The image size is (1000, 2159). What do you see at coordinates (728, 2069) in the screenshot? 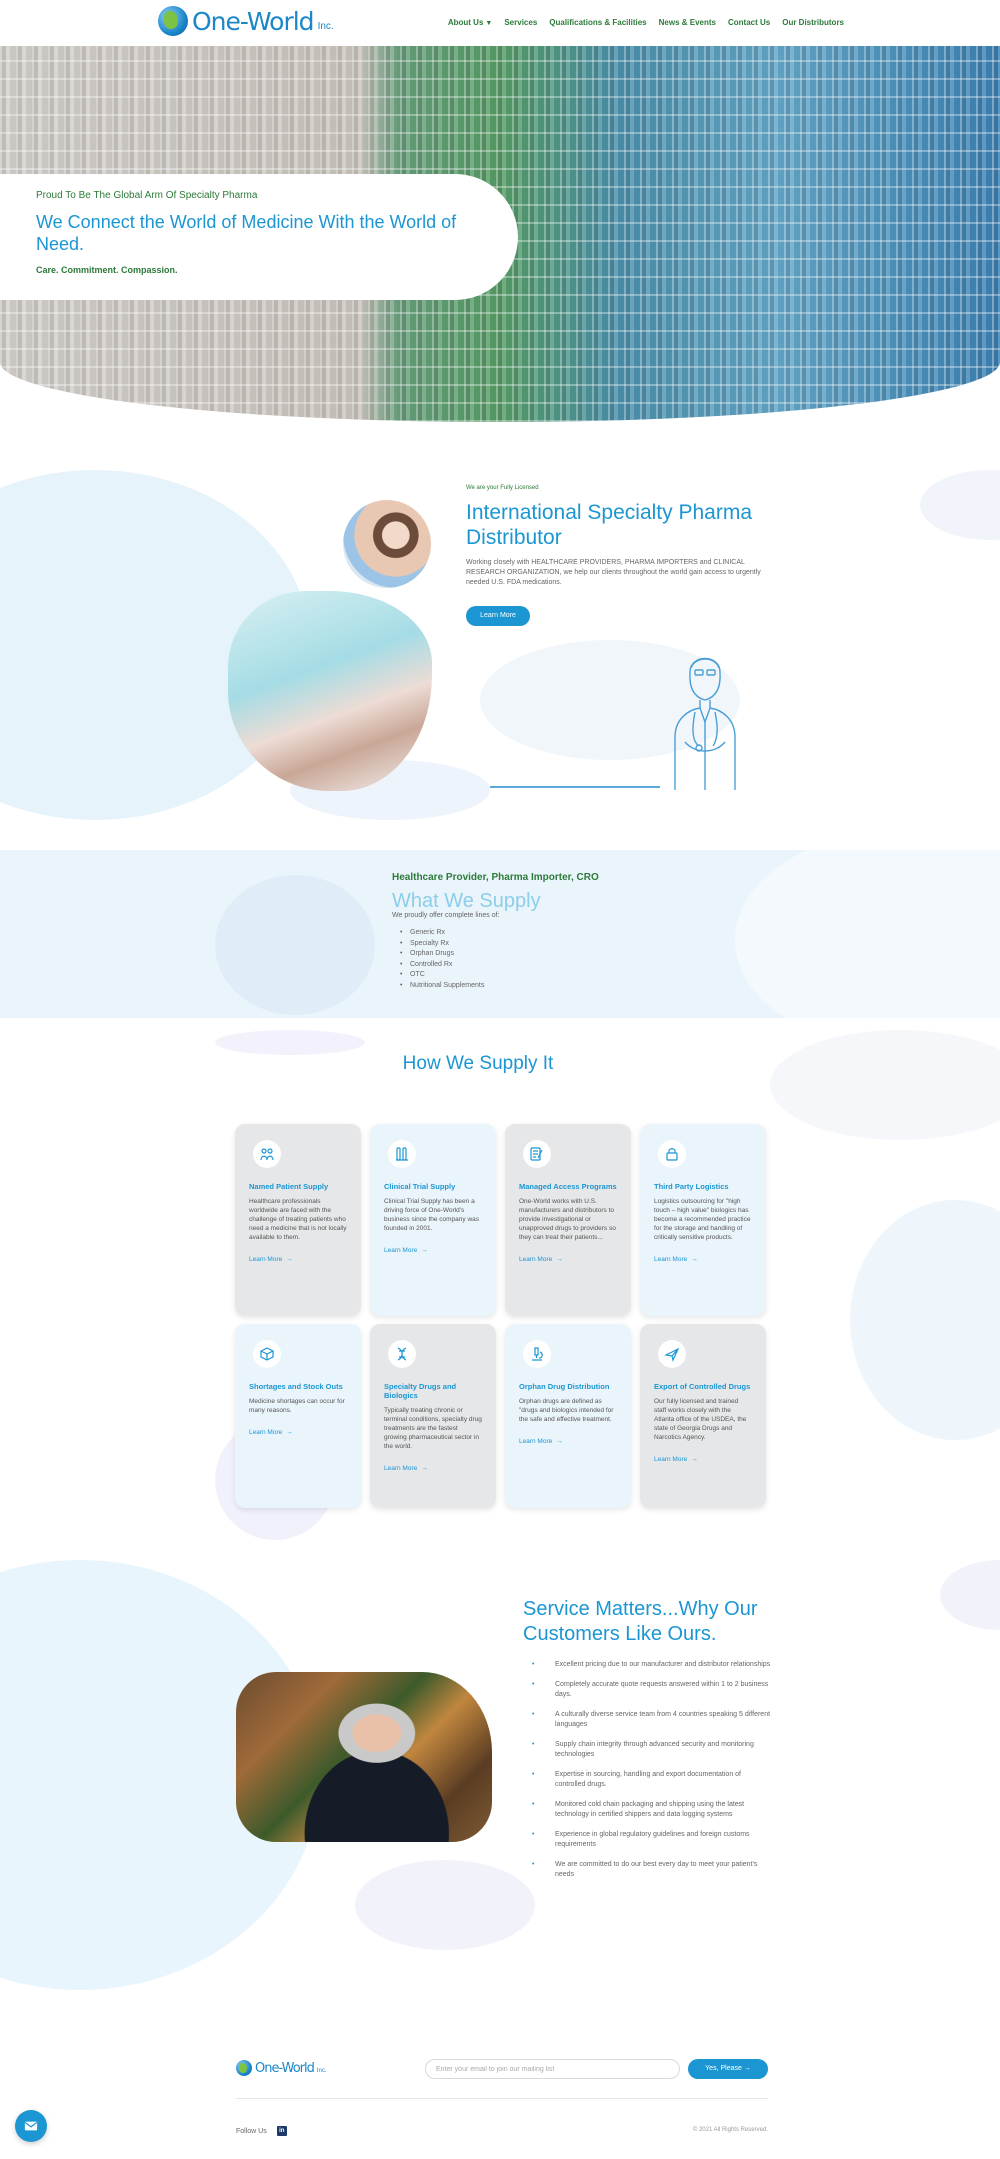
I see `subscribe-button: Yes, Please →` at bounding box center [728, 2069].